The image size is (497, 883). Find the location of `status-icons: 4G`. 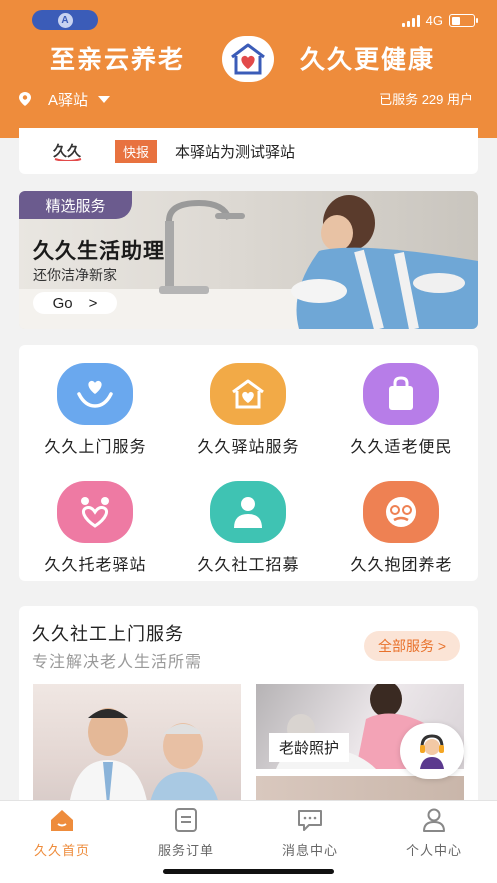

status-icons: 4G is located at coordinates (439, 20).